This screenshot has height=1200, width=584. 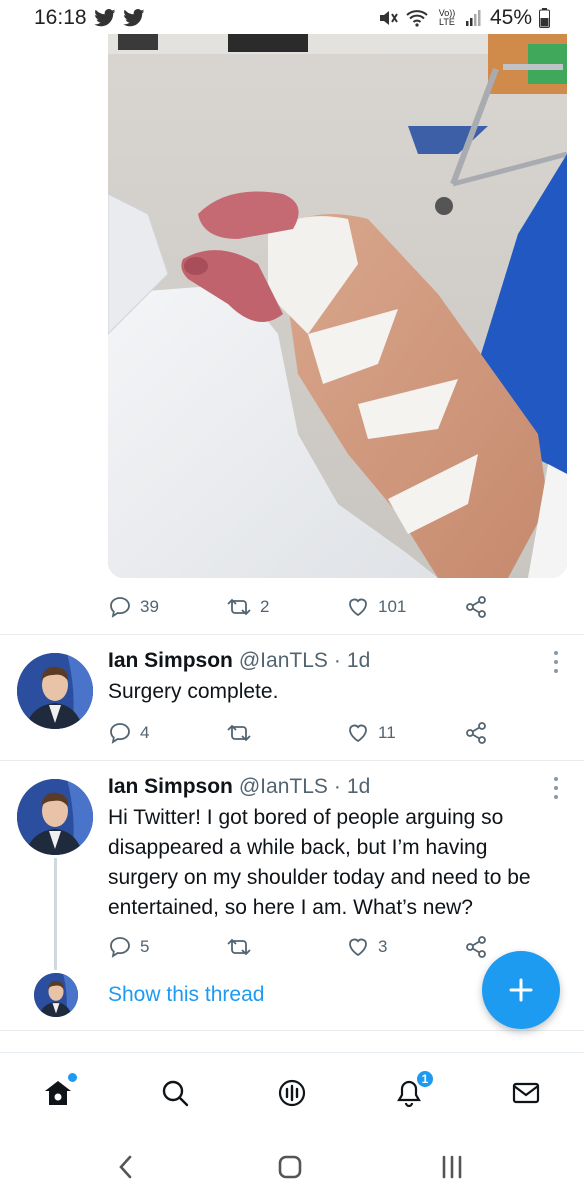 What do you see at coordinates (464, 18) in the screenshot?
I see `status-right: Vo)) LTE 45%` at bounding box center [464, 18].